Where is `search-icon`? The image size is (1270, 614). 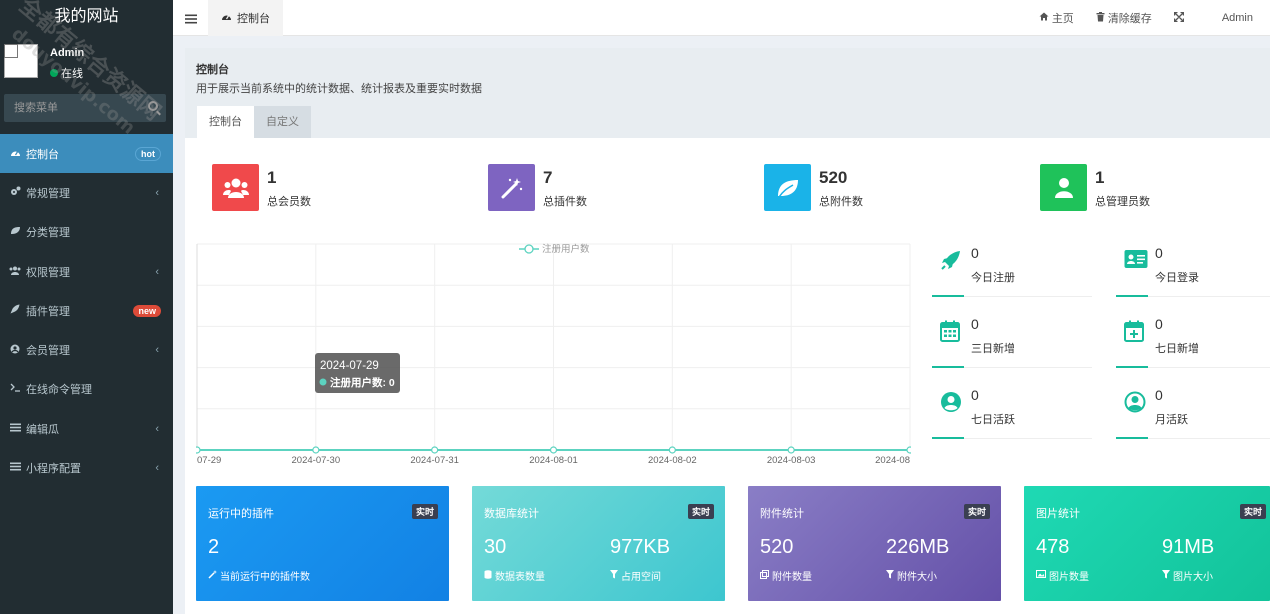 search-icon is located at coordinates (153, 106).